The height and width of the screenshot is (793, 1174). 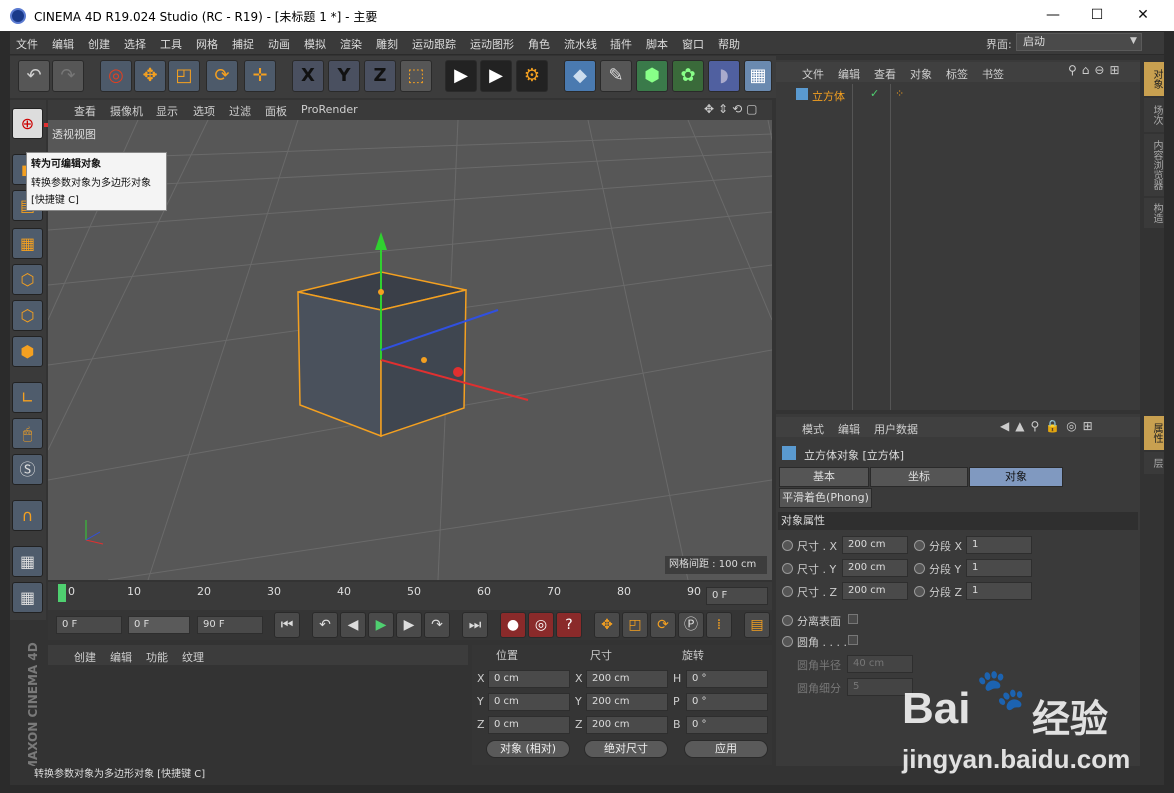 What do you see at coordinates (68, 76) in the screenshot?
I see `redo-icon: ↷` at bounding box center [68, 76].